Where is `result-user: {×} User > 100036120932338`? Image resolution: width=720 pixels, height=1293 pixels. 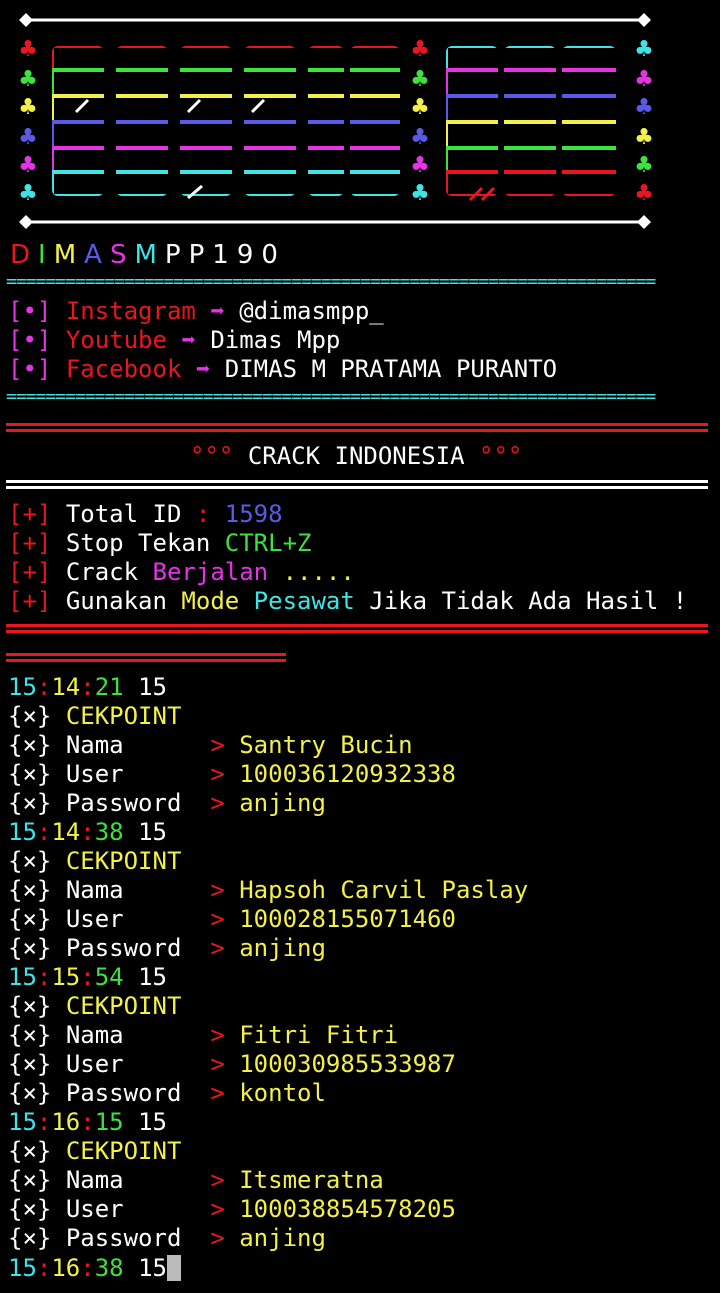
result-user: {×} User > 100036120932338 is located at coordinates (232, 774).